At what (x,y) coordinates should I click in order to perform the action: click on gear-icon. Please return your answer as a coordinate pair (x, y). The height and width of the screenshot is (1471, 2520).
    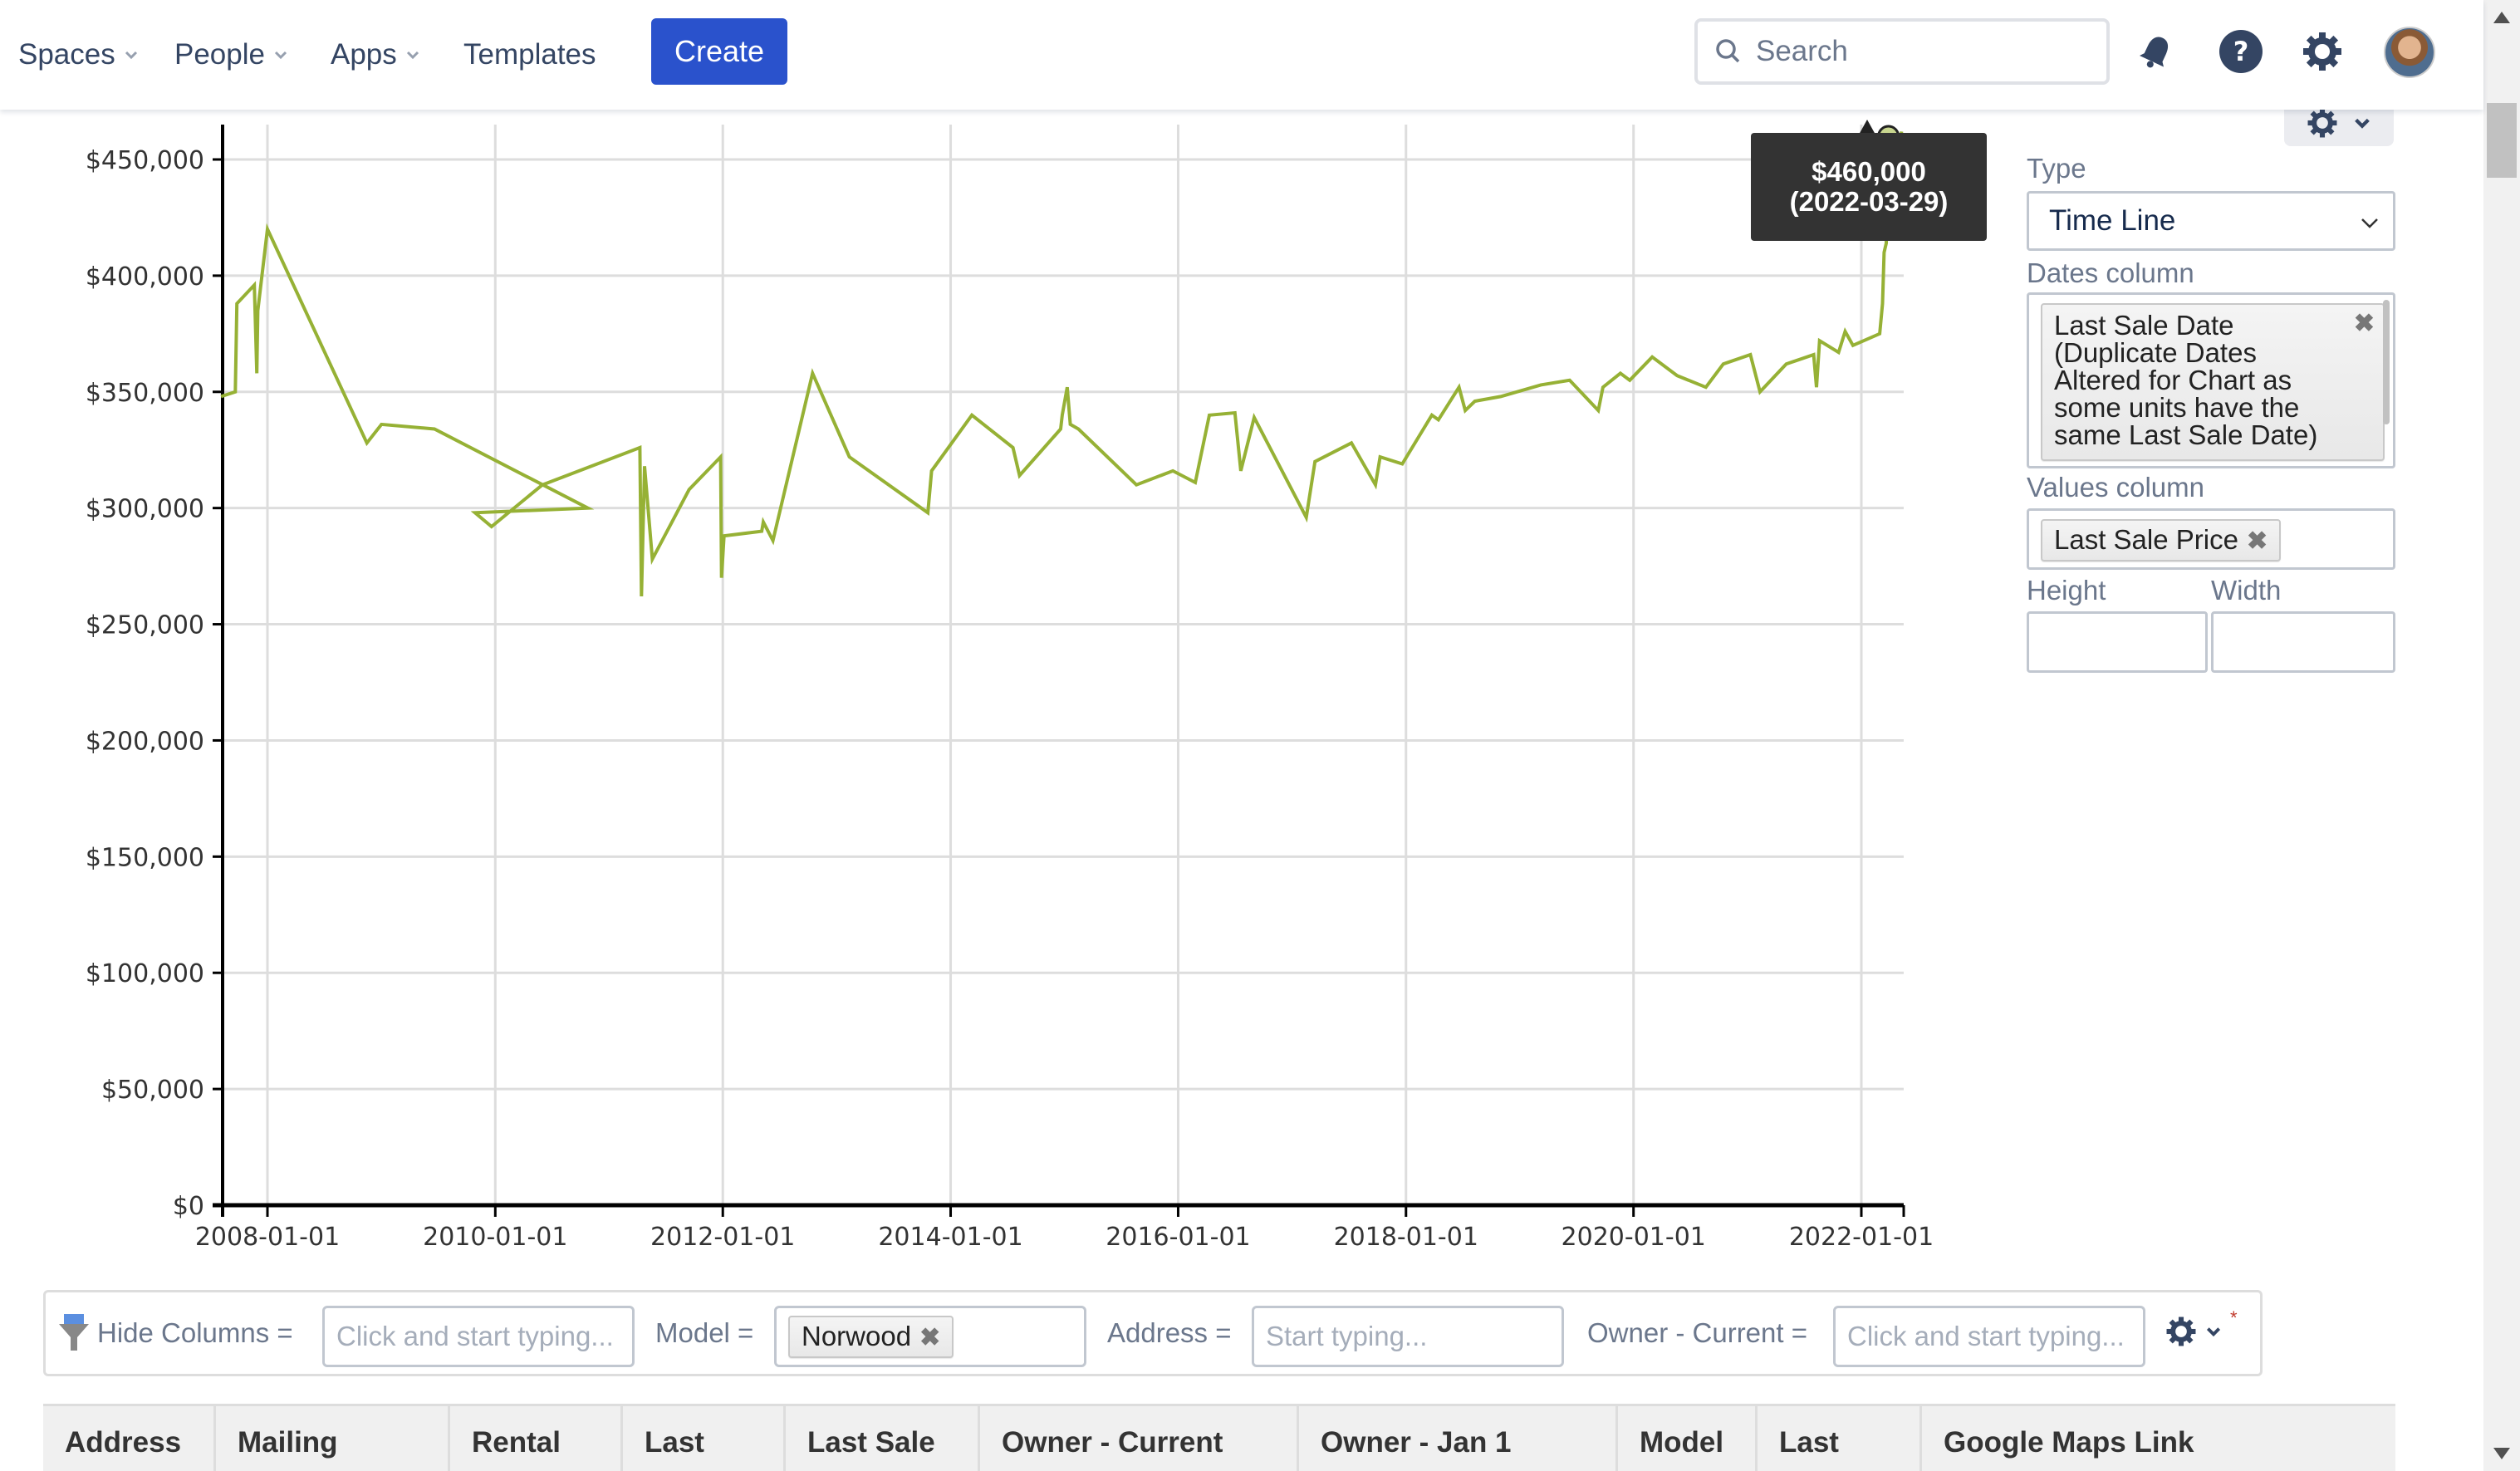
    Looking at the image, I should click on (2181, 1331).